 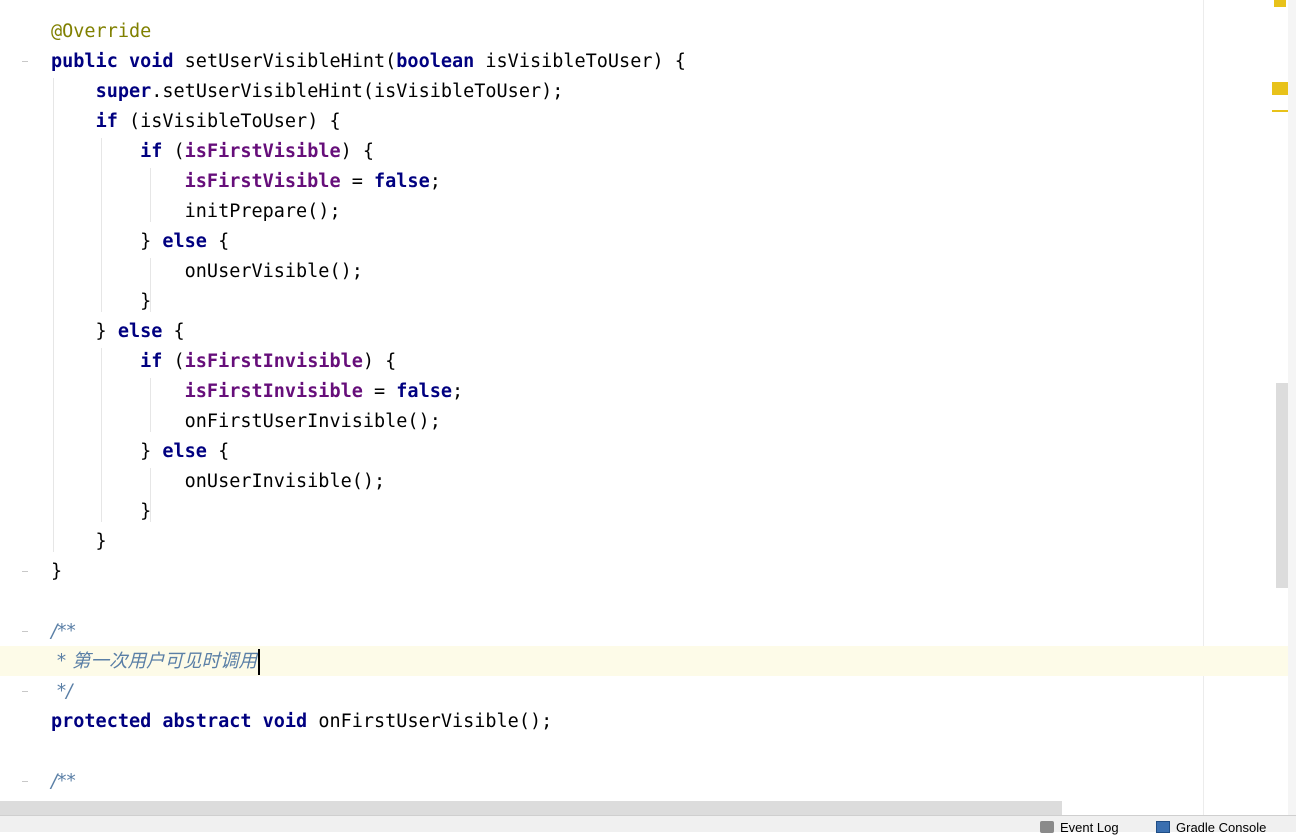 I want to click on error-stripe, so click(x=1284, y=407).